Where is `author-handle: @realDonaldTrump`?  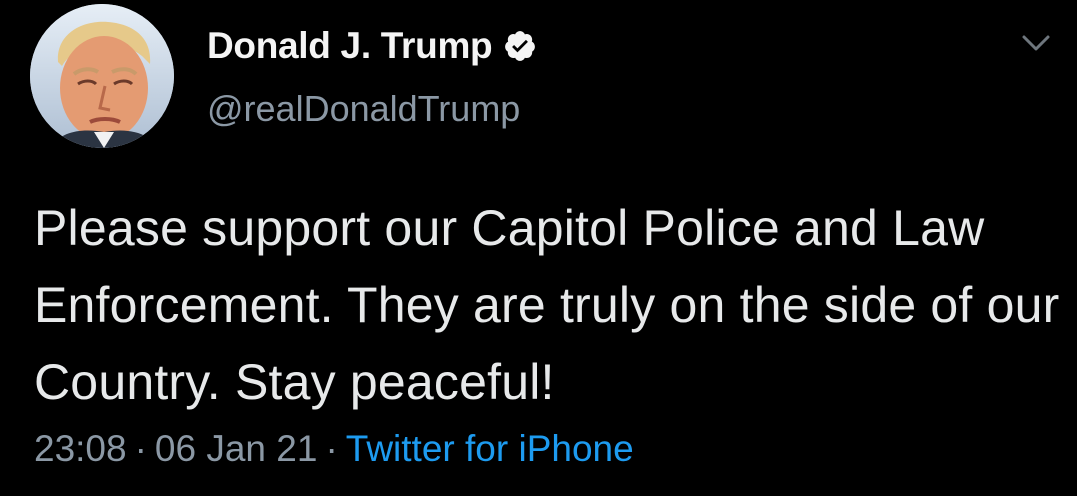
author-handle: @realDonaldTrump is located at coordinates (363, 109).